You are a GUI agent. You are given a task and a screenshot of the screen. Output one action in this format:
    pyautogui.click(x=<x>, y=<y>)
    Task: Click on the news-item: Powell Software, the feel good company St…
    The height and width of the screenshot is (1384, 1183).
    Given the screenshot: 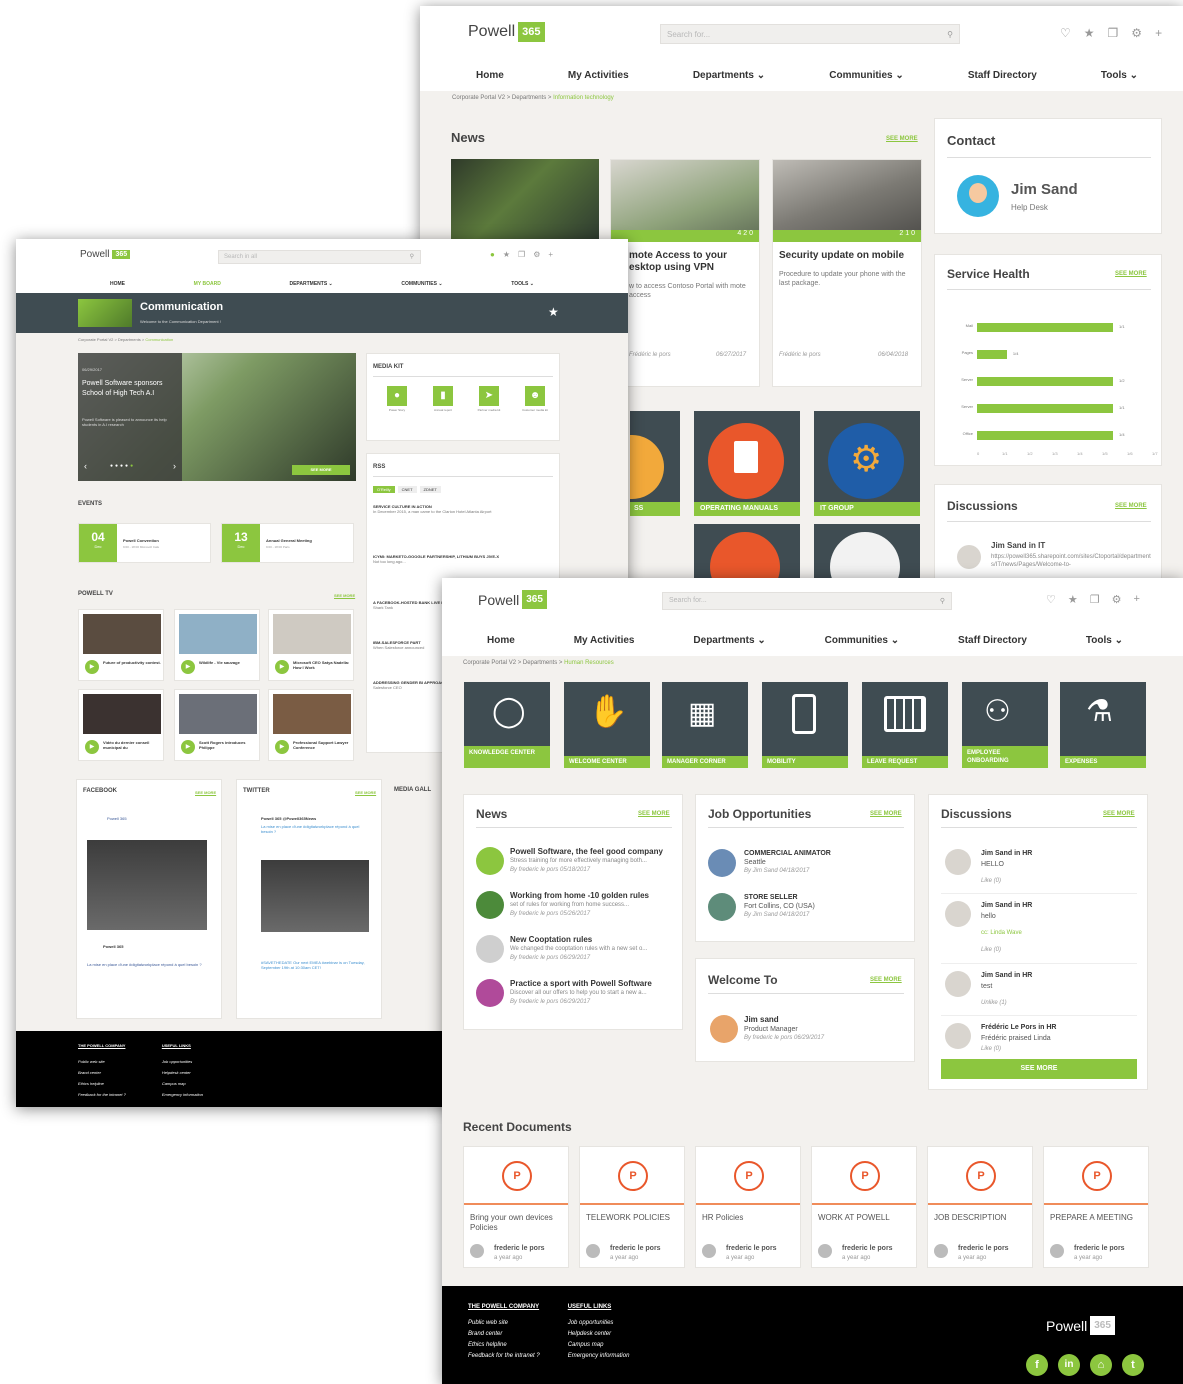 What is the action you would take?
    pyautogui.click(x=593, y=861)
    